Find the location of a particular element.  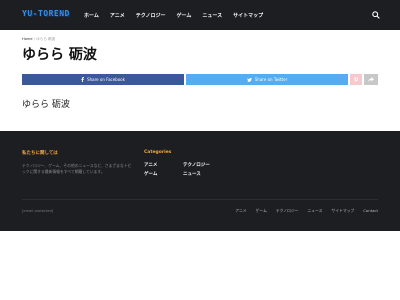

footer-link-anime: アニメ is located at coordinates (240, 211).